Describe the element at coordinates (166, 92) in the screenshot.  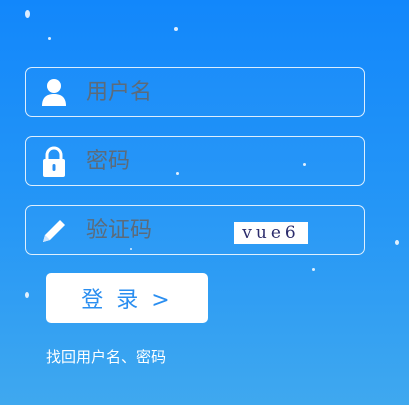
I see `username-input` at that location.